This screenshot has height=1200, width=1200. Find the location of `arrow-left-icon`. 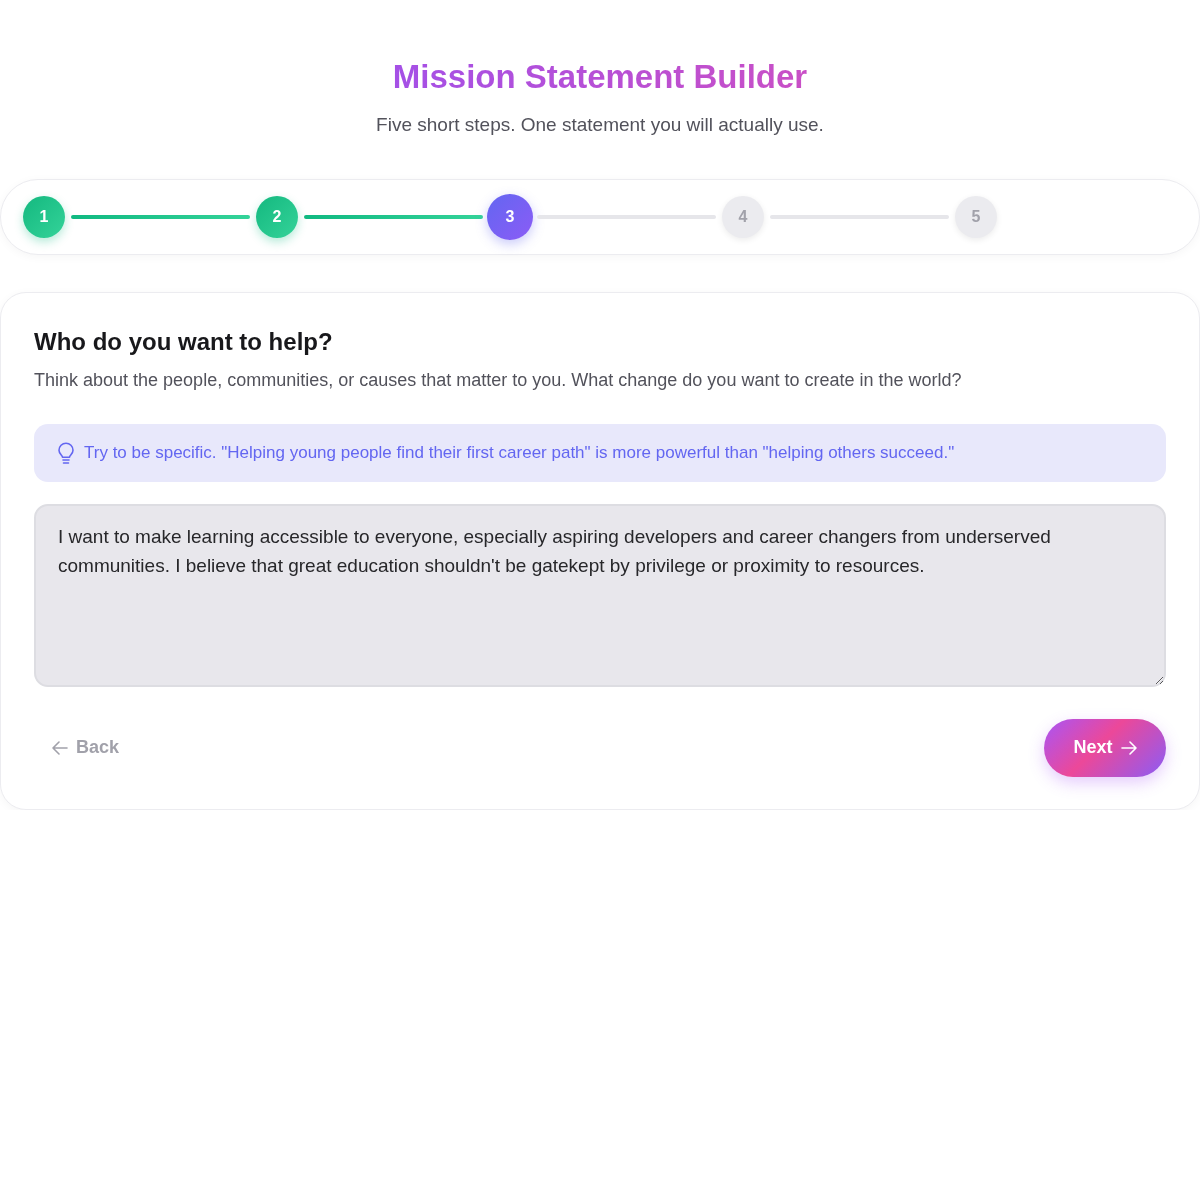

arrow-left-icon is located at coordinates (60, 747).